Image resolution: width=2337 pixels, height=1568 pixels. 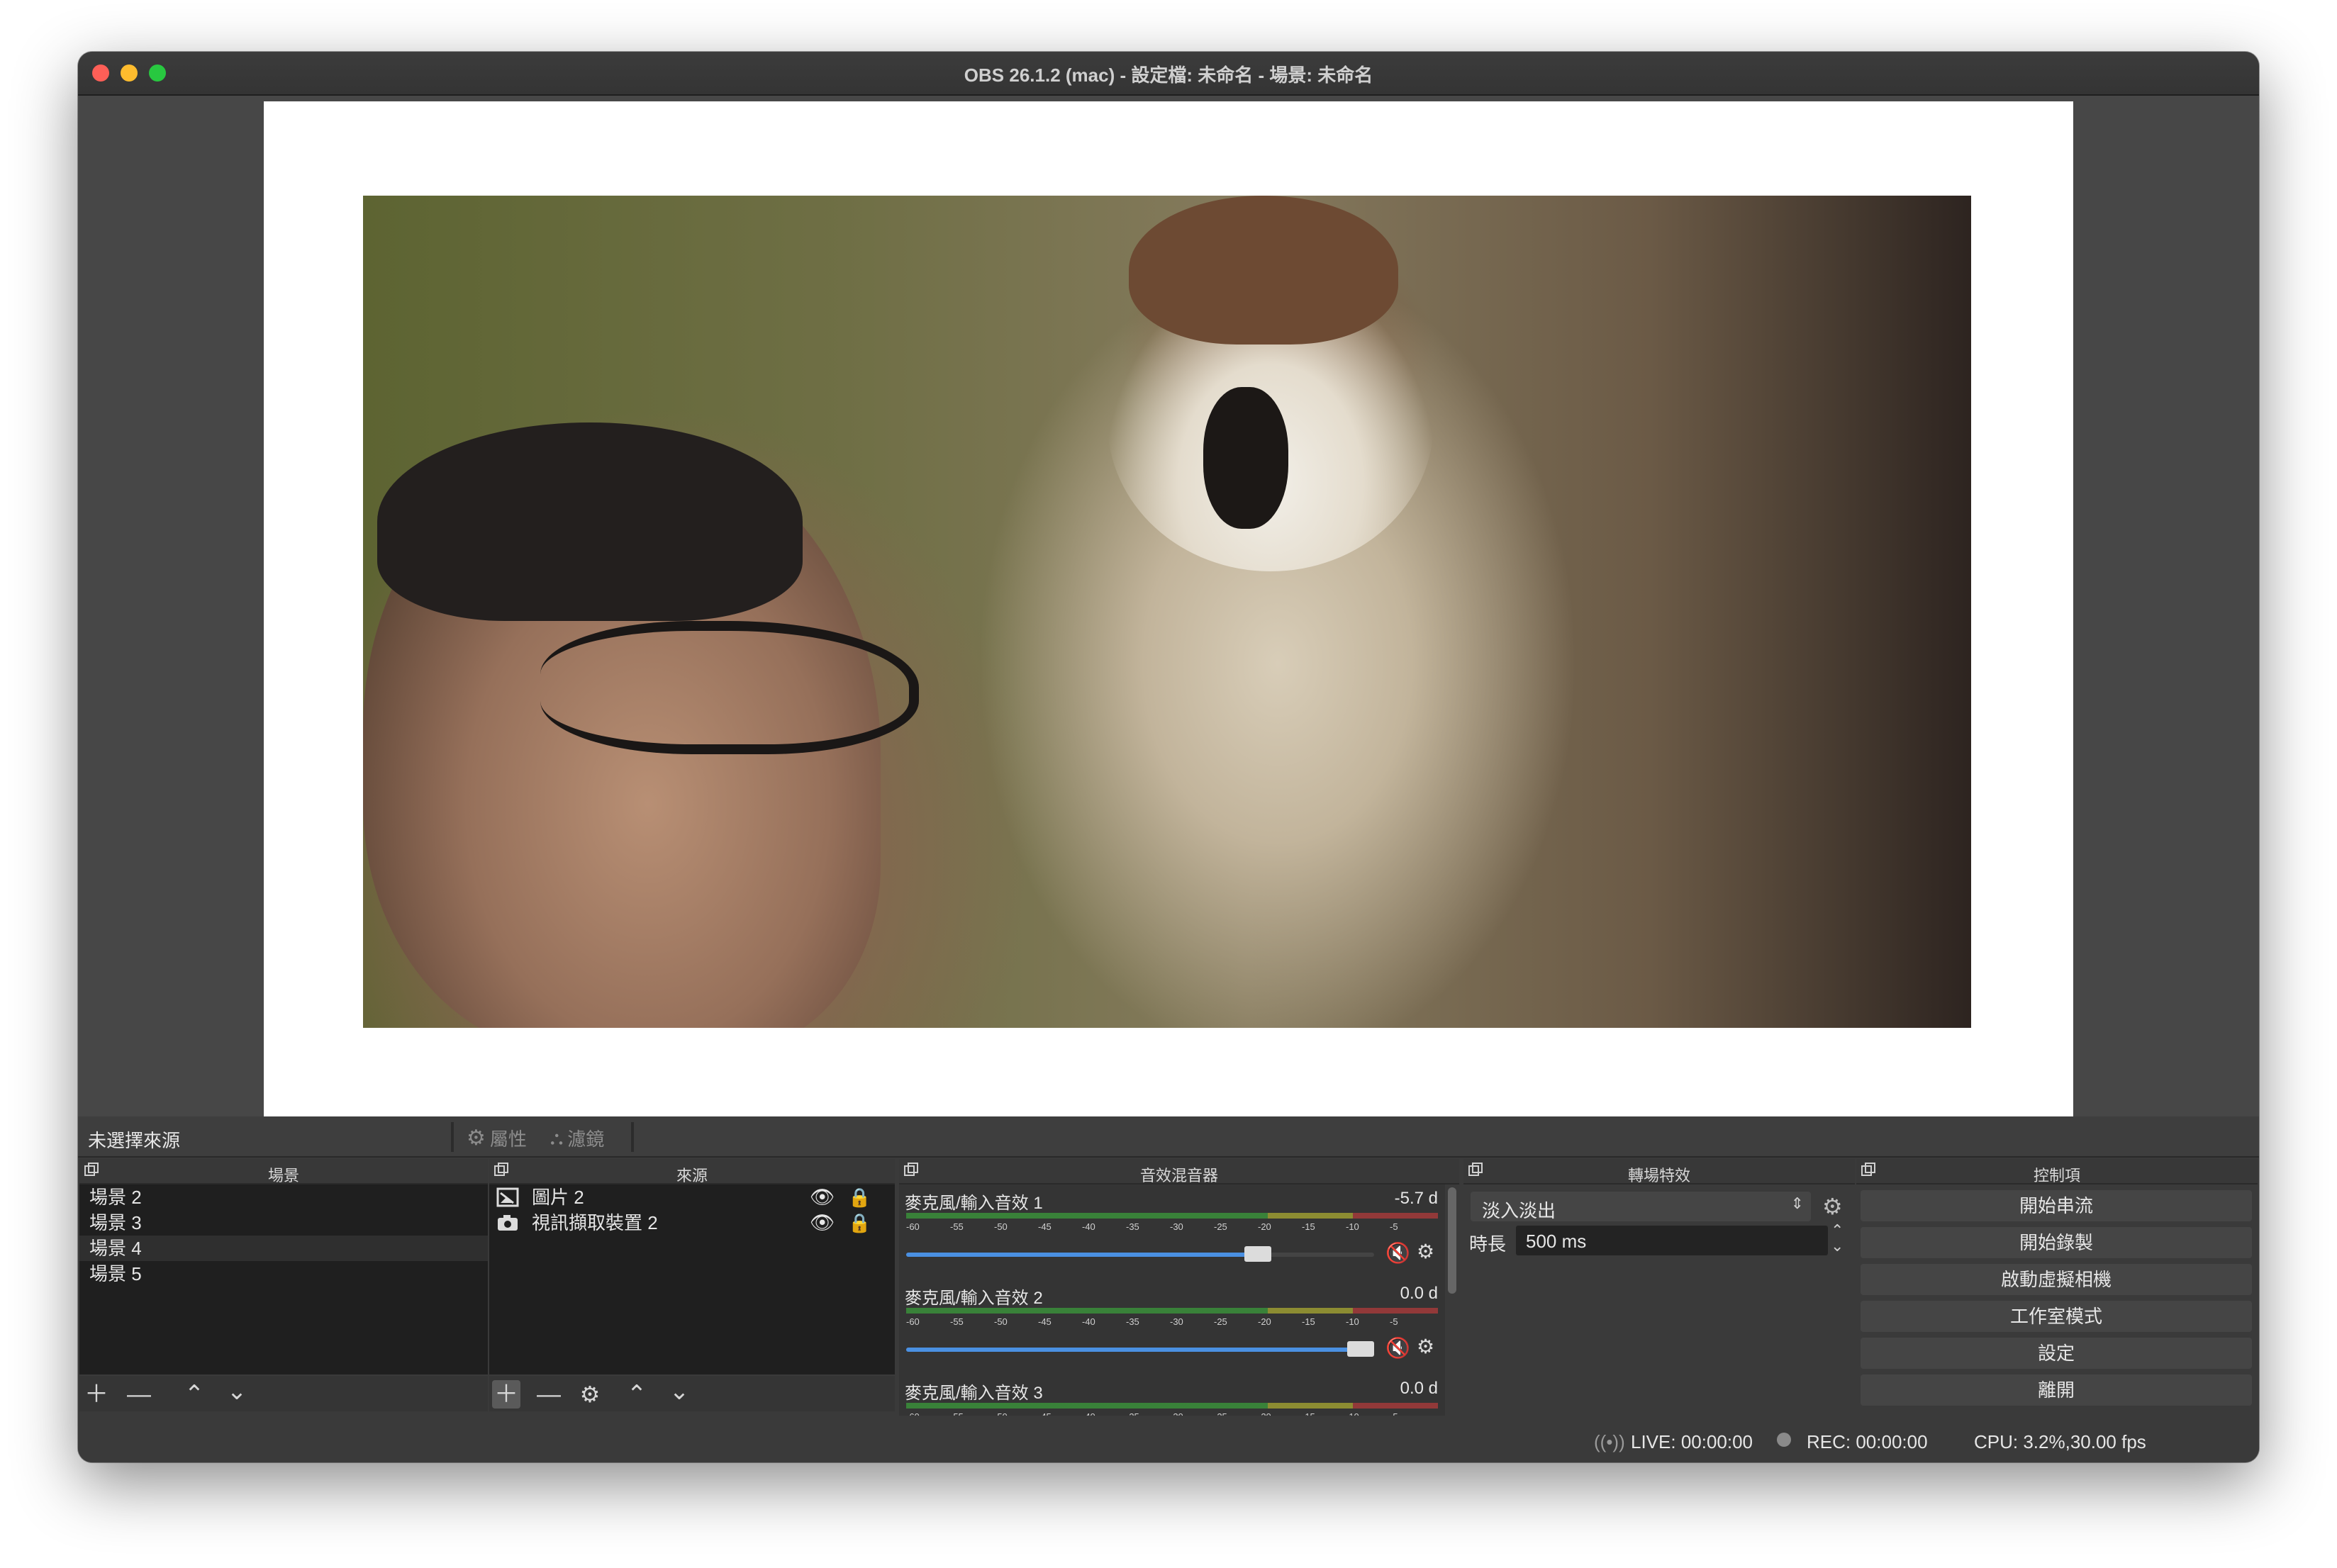 What do you see at coordinates (506, 1394) in the screenshot?
I see `add-source-button: ＋` at bounding box center [506, 1394].